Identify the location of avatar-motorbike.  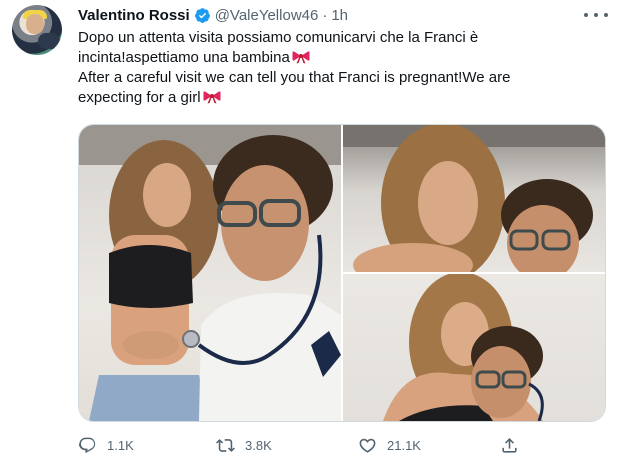
(49, 41).